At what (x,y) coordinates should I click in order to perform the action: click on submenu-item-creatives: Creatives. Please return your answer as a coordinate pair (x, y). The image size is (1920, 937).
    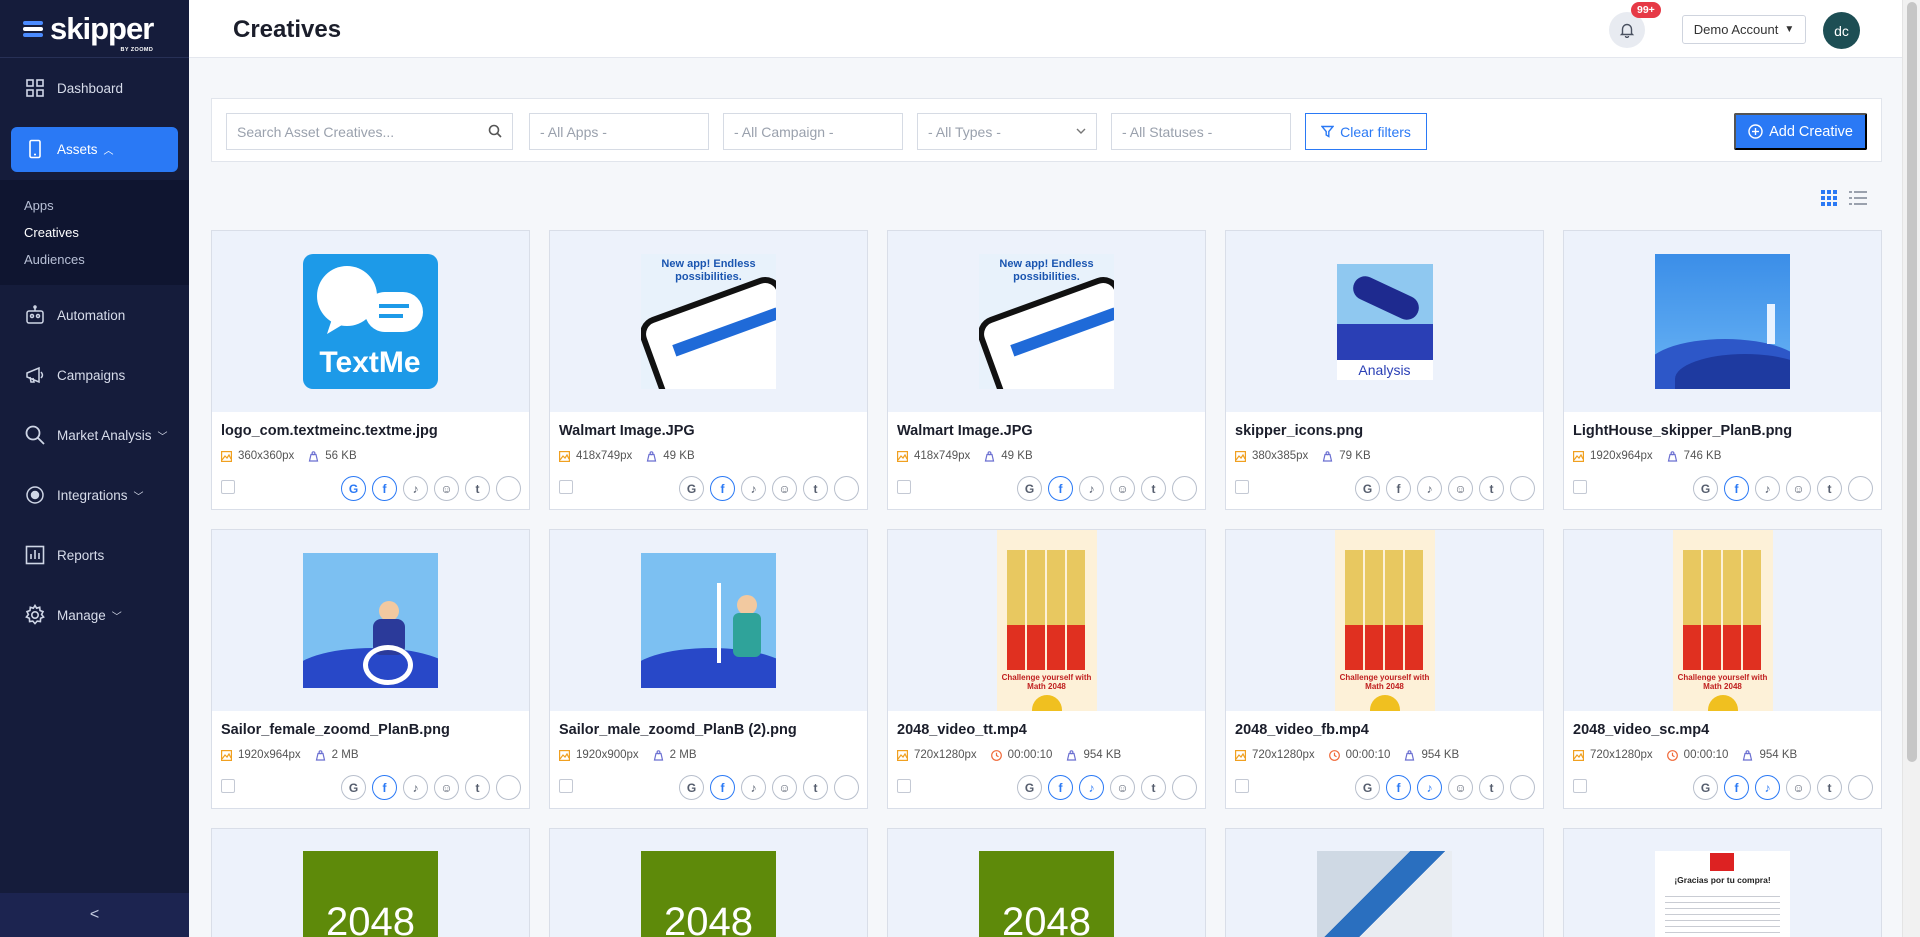
    Looking at the image, I should click on (106, 232).